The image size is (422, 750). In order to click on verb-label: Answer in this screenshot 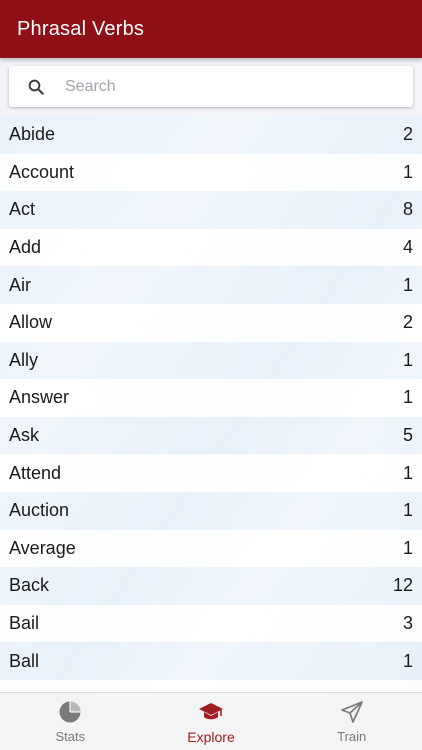, I will do `click(39, 397)`.